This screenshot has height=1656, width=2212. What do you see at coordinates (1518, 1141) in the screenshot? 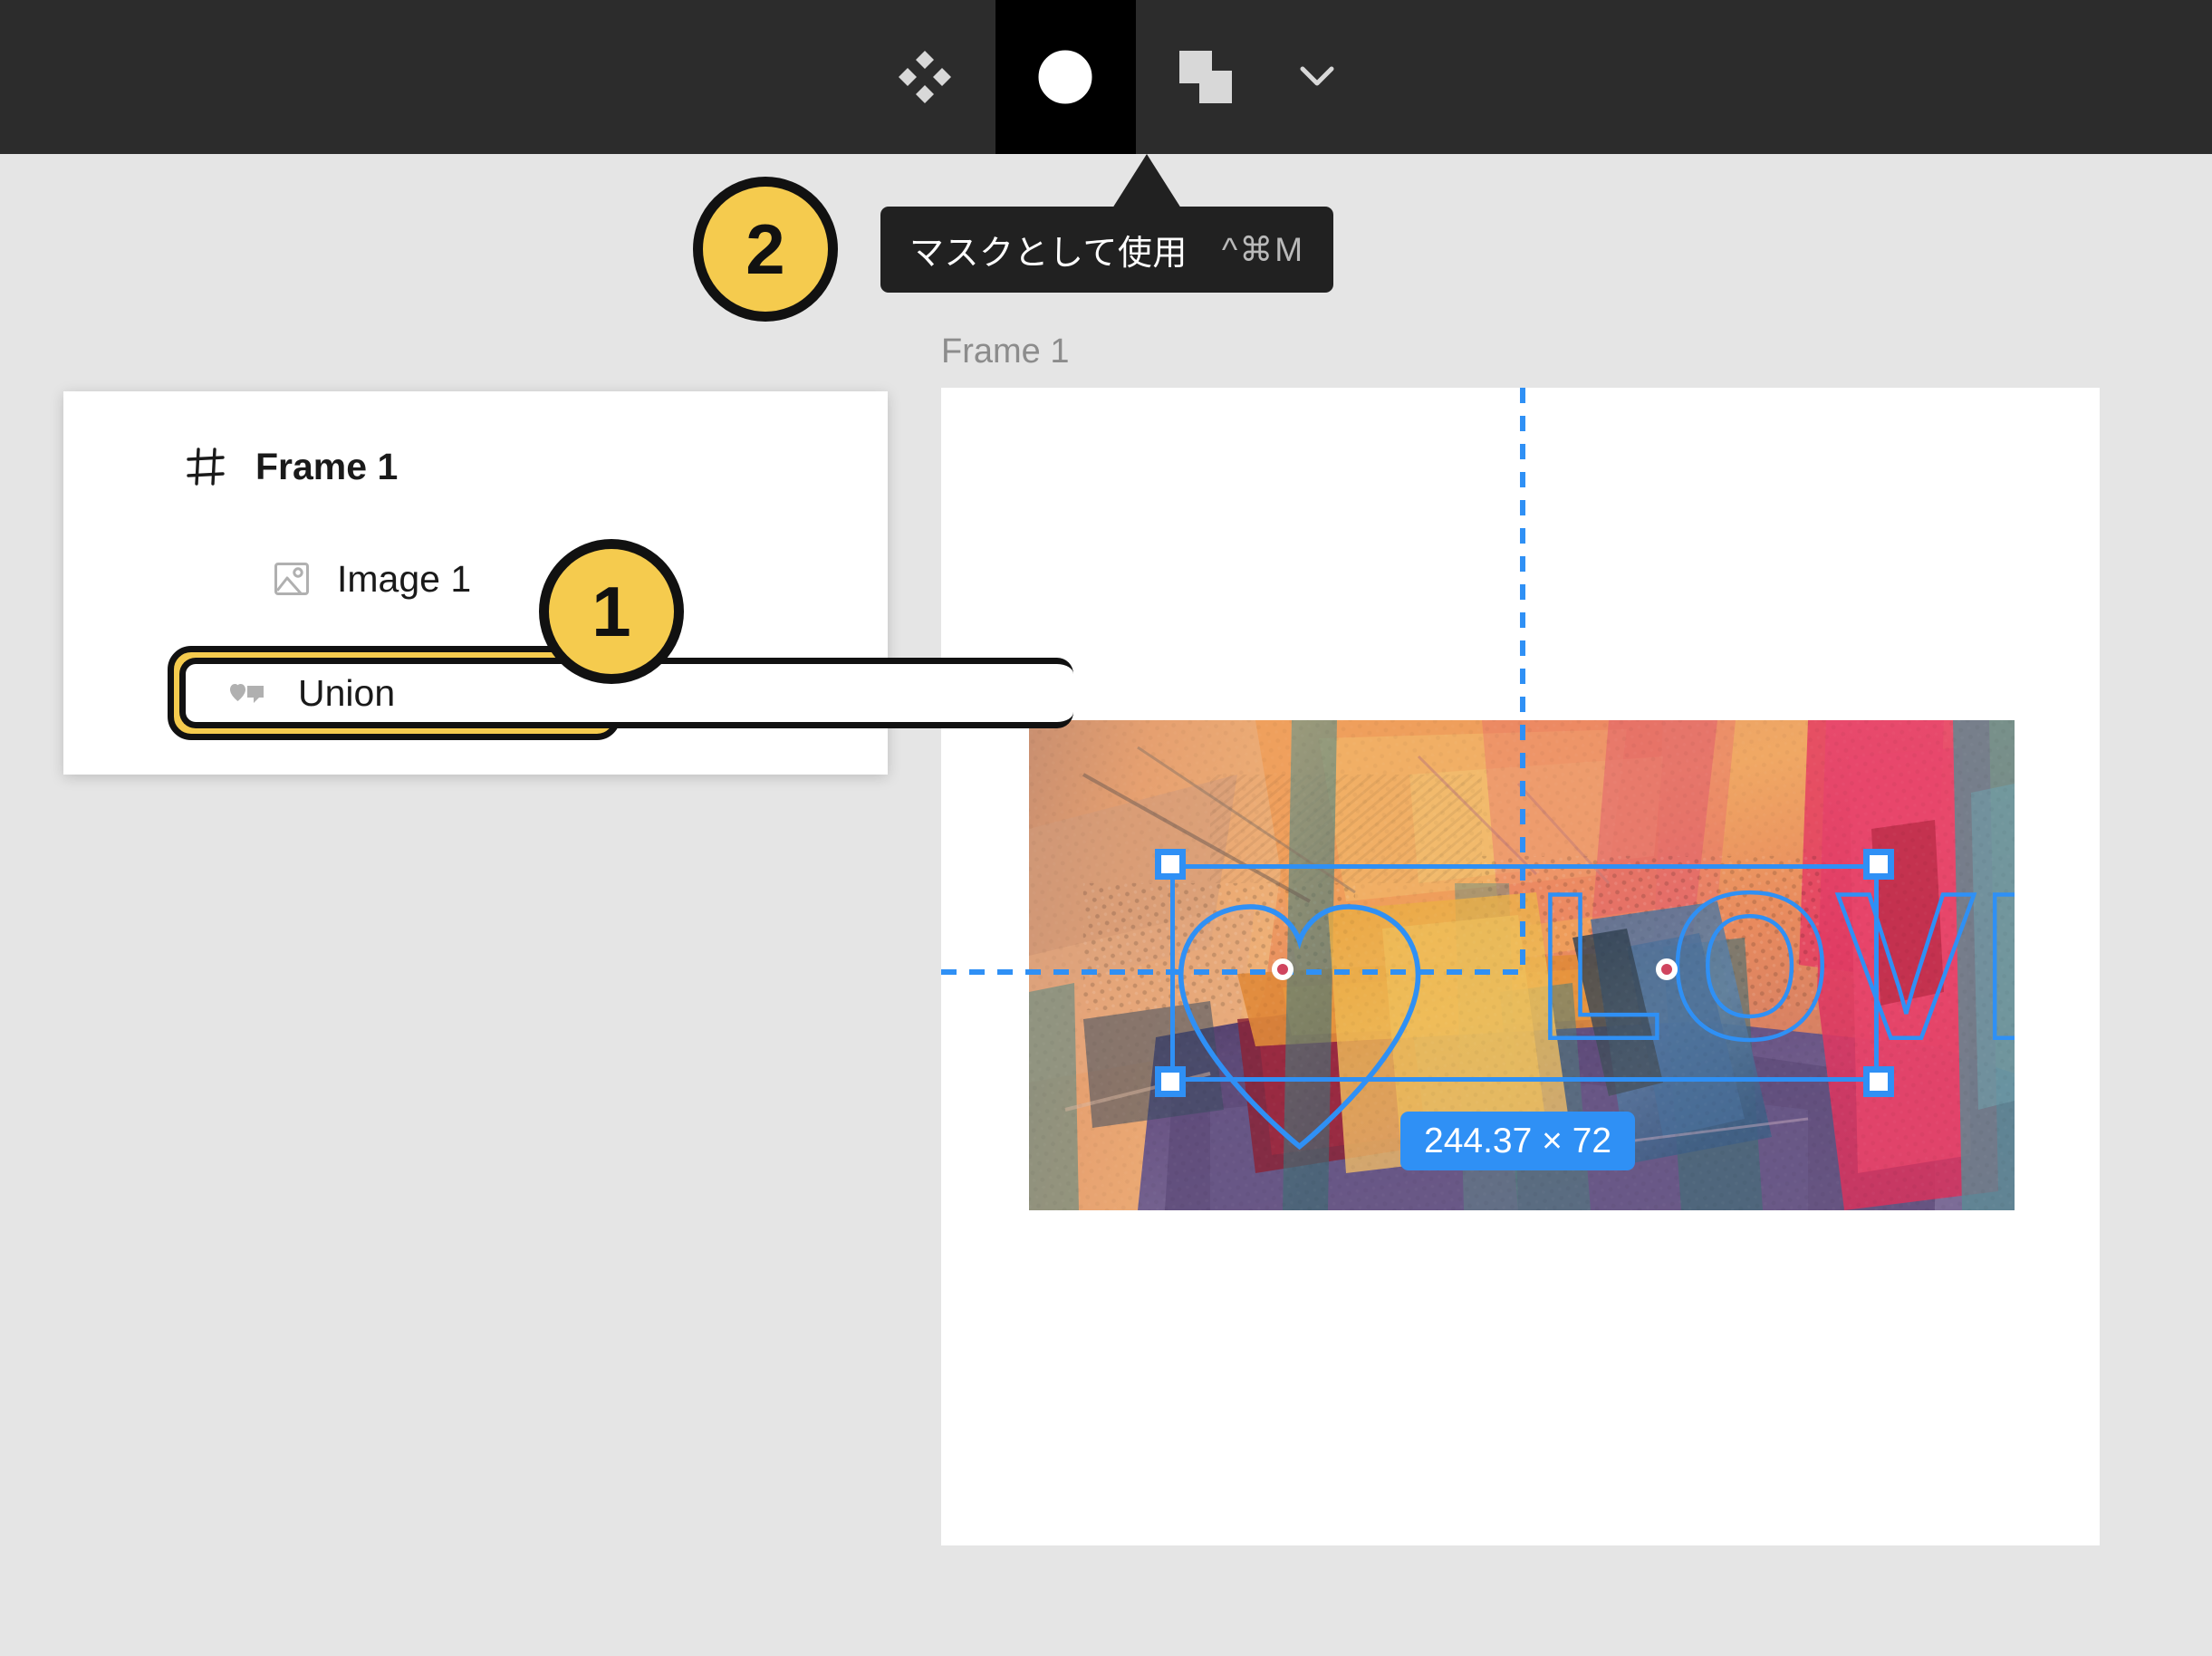
I see `selection-size-badge: 244.37 × 72` at bounding box center [1518, 1141].